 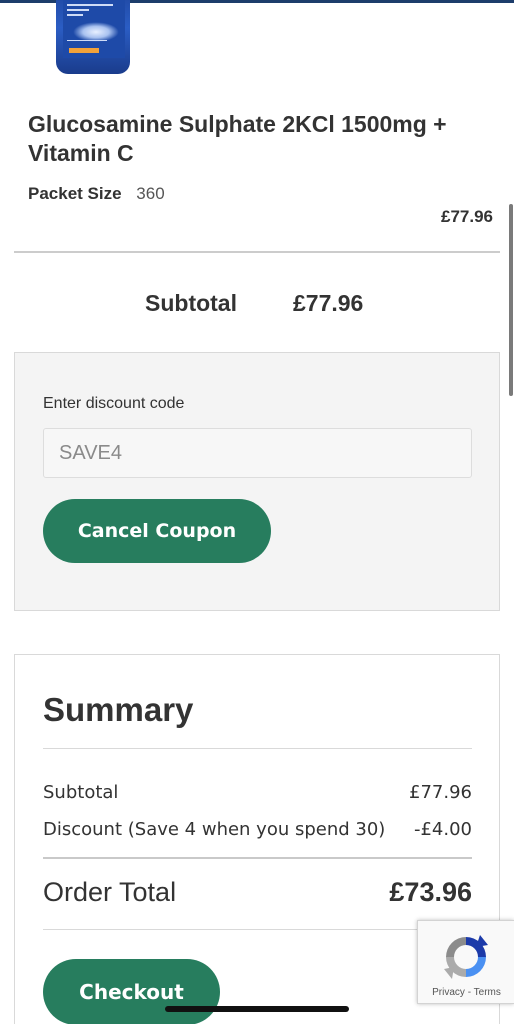 What do you see at coordinates (110, 892) in the screenshot?
I see `order-total-label: Order Total` at bounding box center [110, 892].